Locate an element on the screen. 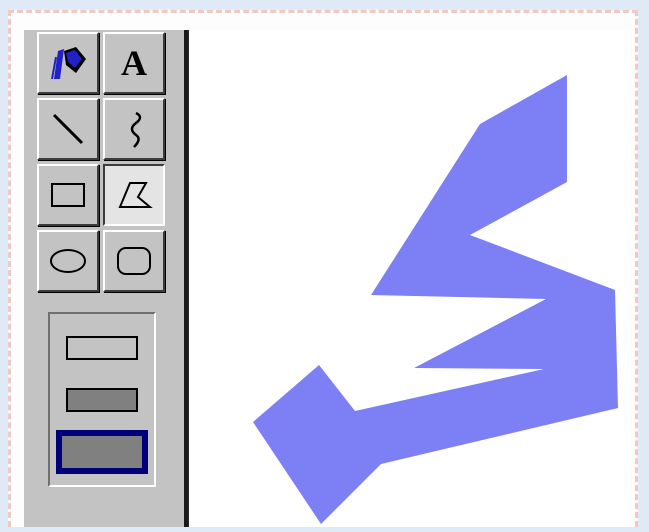 The image size is (649, 532). paint-bucket-icon is located at coordinates (68, 63).